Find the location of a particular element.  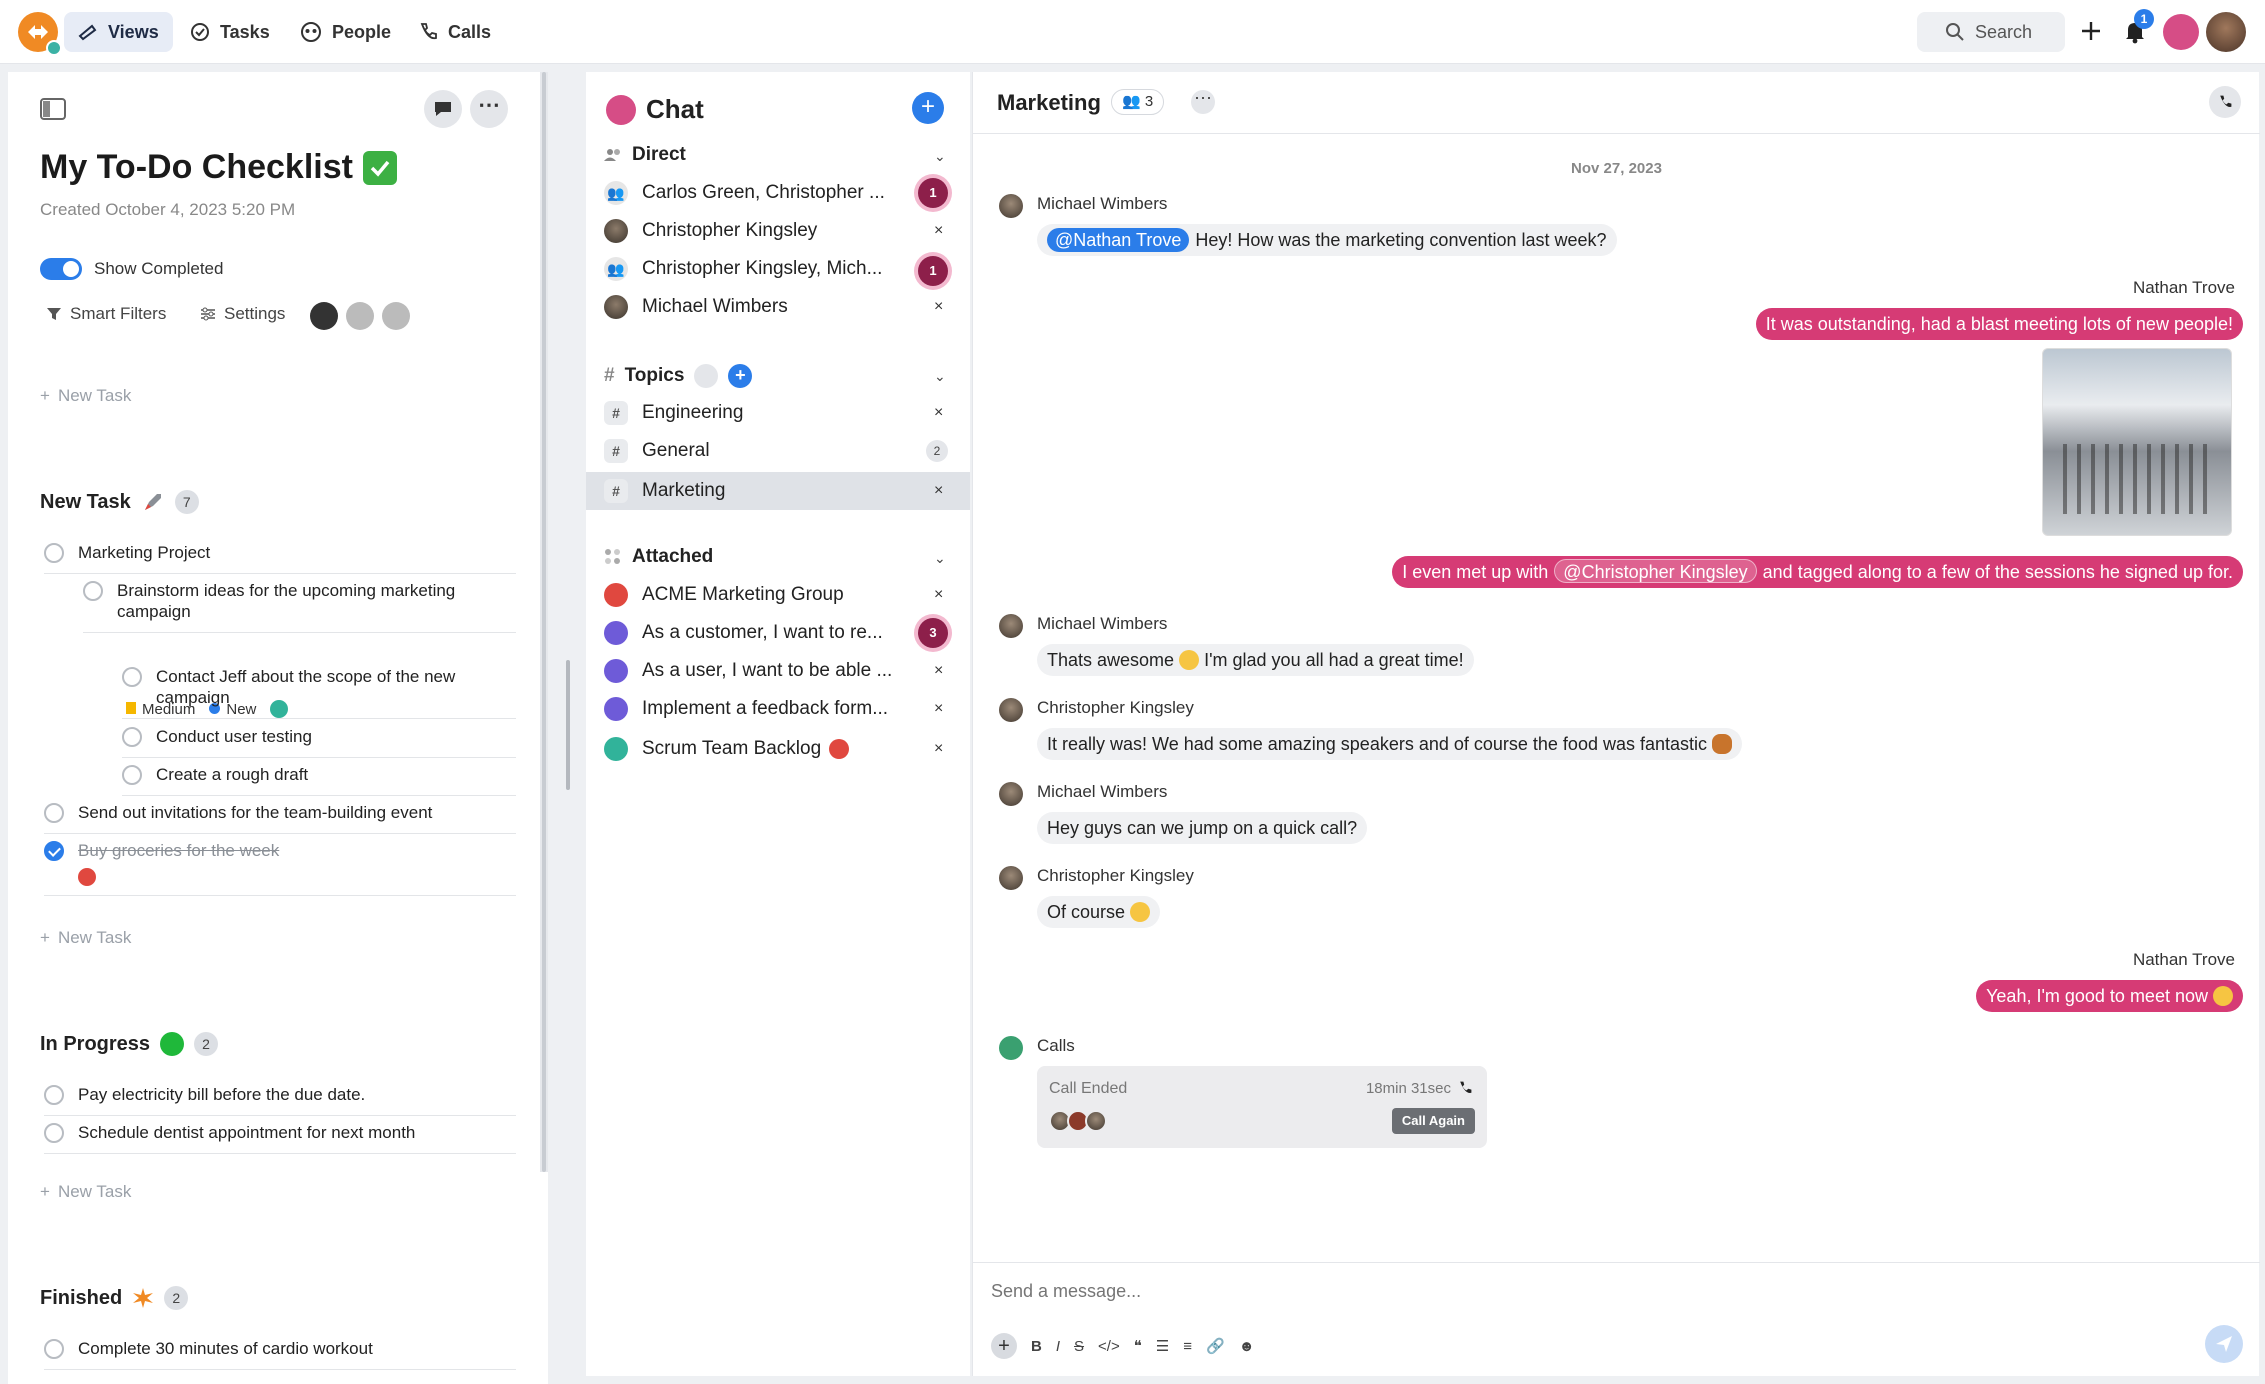

todo-scrollbar is located at coordinates (544, 622).